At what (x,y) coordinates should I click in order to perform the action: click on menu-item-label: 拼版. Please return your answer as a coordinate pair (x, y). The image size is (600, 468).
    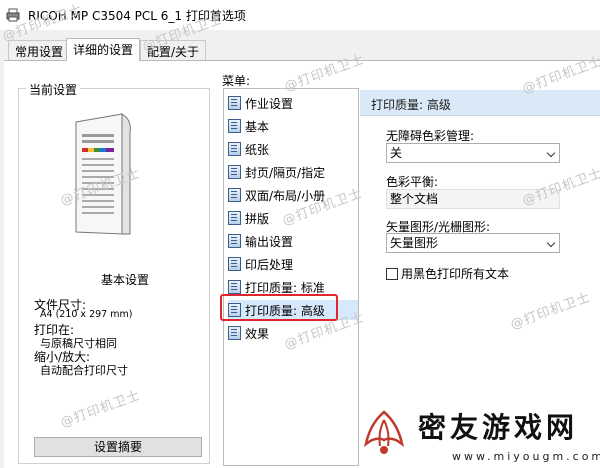
    Looking at the image, I should click on (257, 218).